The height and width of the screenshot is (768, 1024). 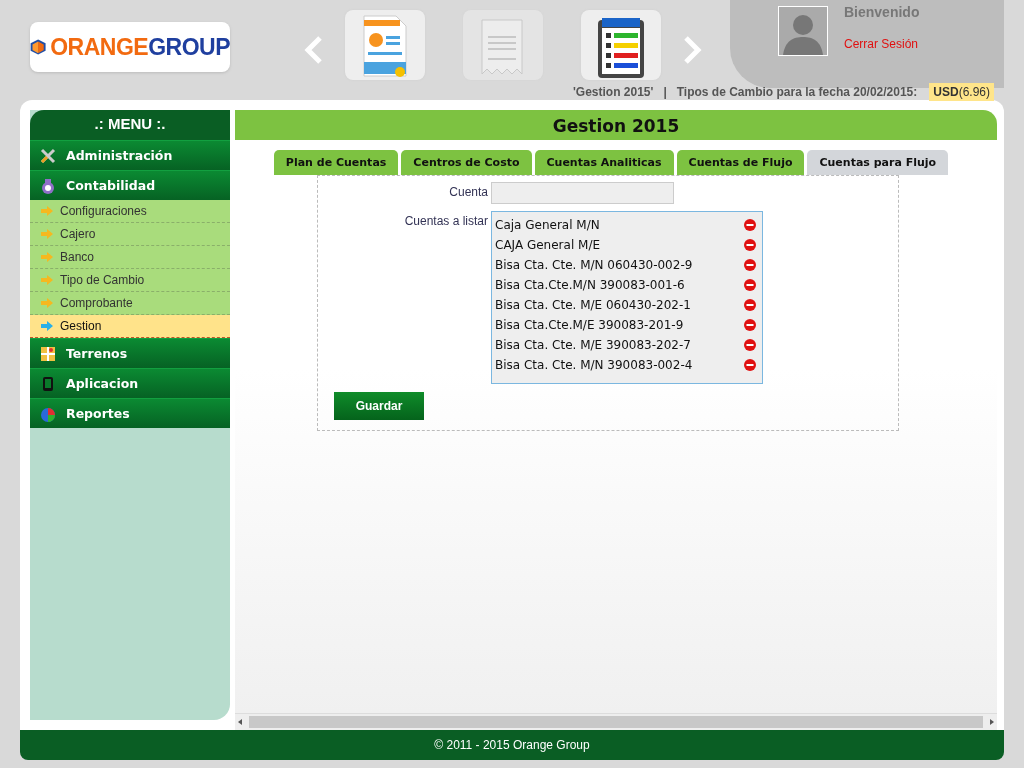 What do you see at coordinates (130, 326) in the screenshot?
I see `menu-item: Gestion` at bounding box center [130, 326].